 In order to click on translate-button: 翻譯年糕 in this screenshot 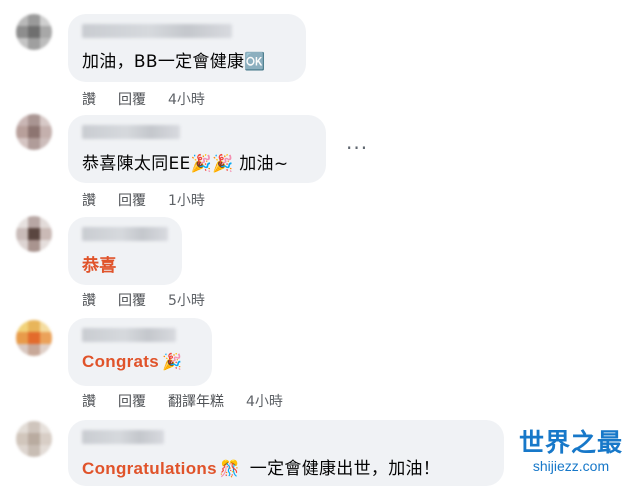, I will do `click(196, 402)`.